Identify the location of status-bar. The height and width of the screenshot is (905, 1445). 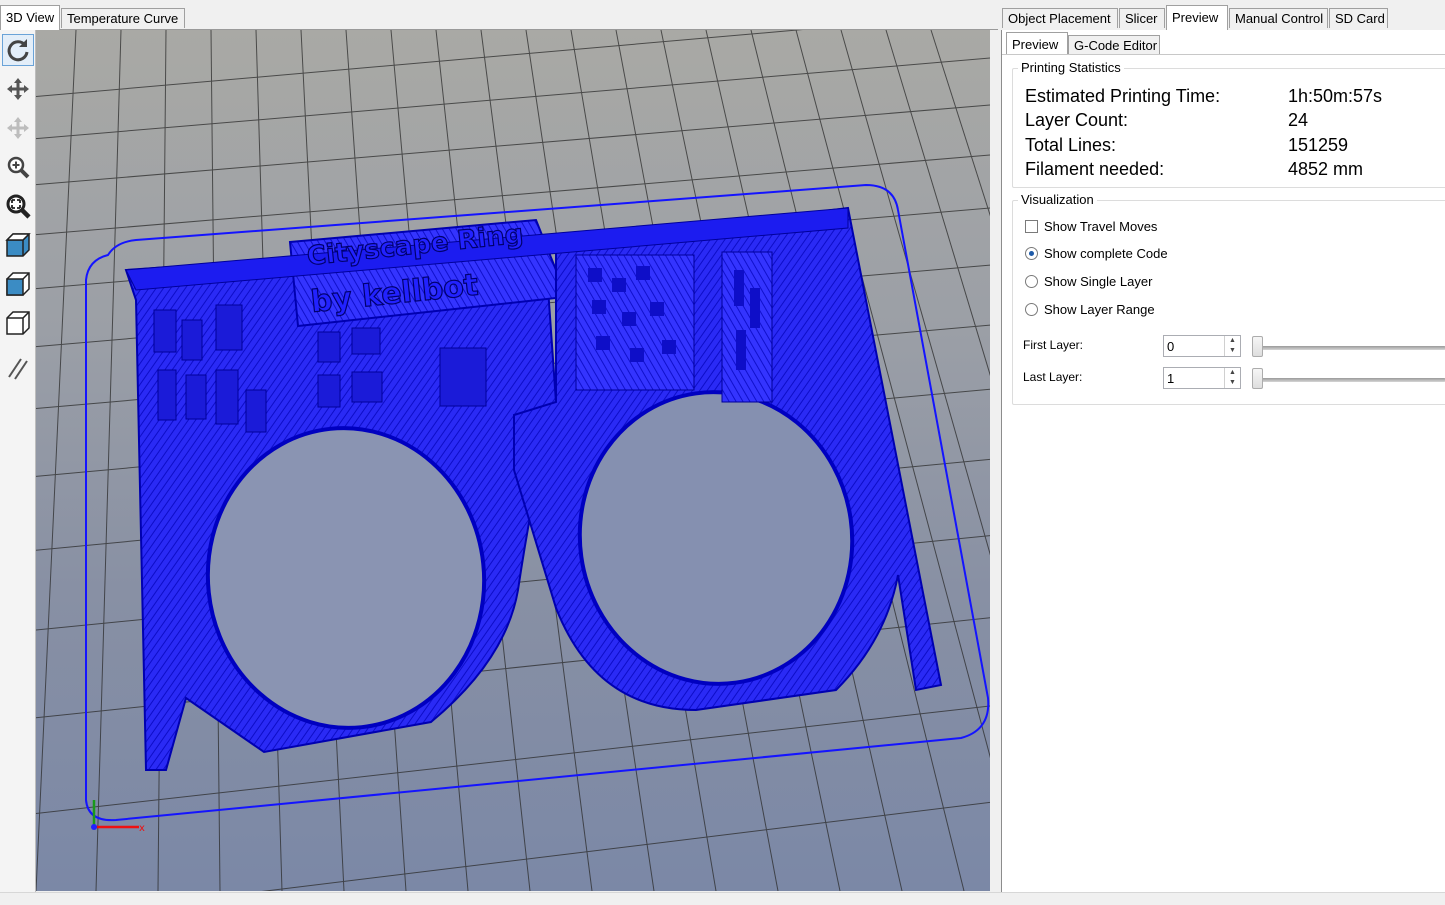
(722, 898).